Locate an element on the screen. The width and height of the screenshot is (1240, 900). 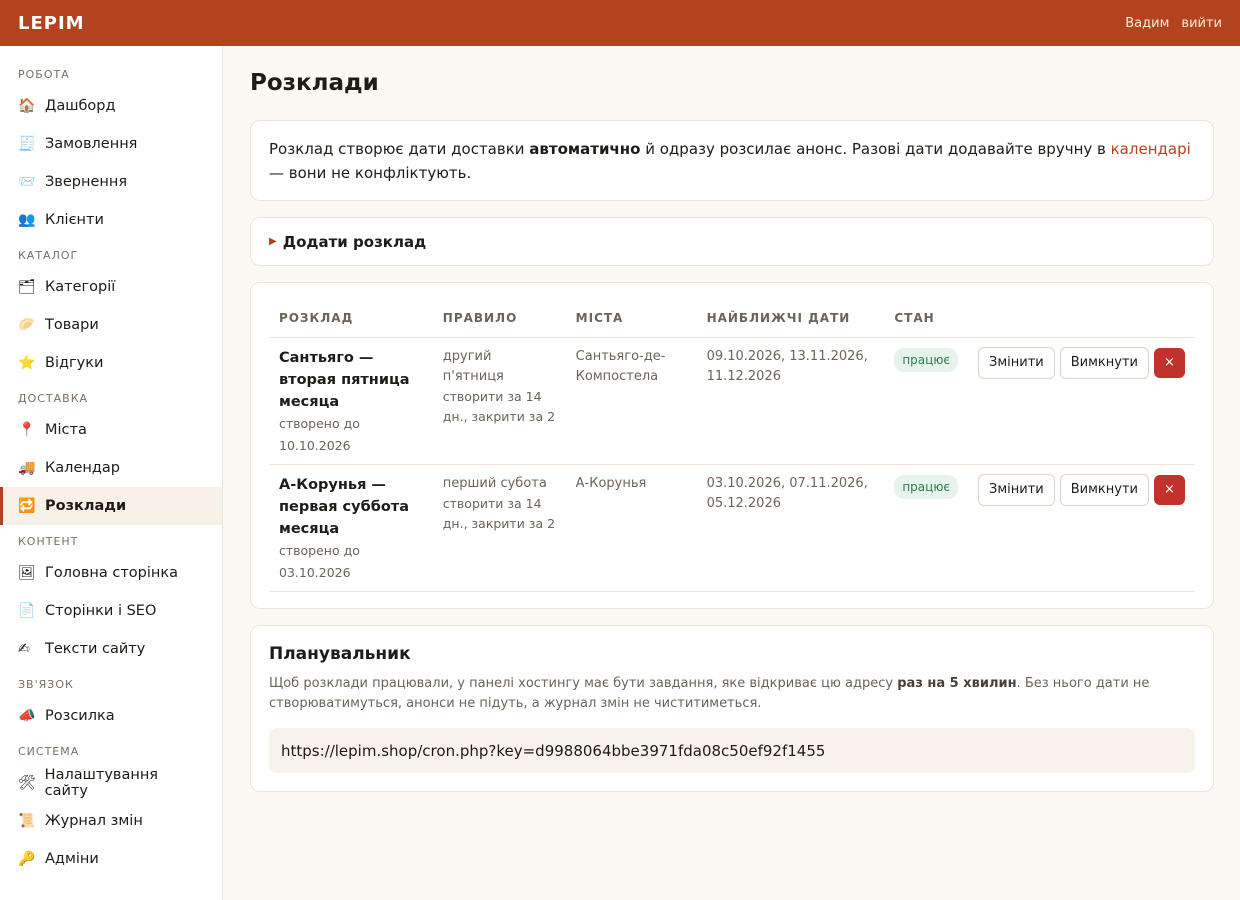
app-logo: LEPIM is located at coordinates (51, 23).